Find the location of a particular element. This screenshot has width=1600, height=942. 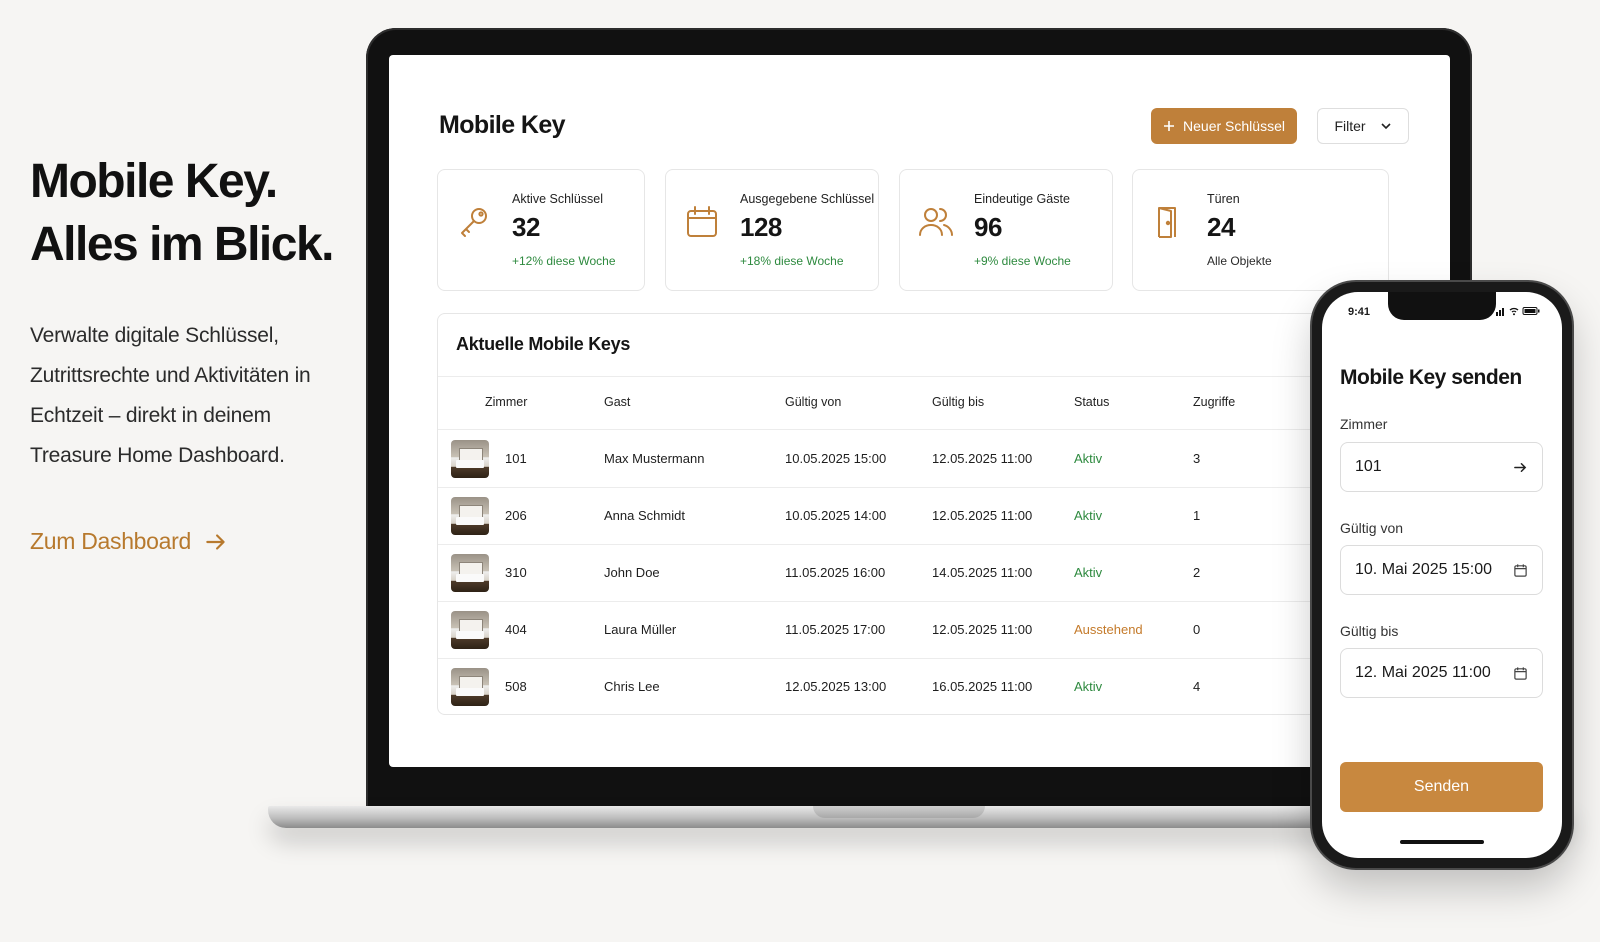

valid-to-value: 12. Mai 2025 11:00 is located at coordinates (1423, 672).